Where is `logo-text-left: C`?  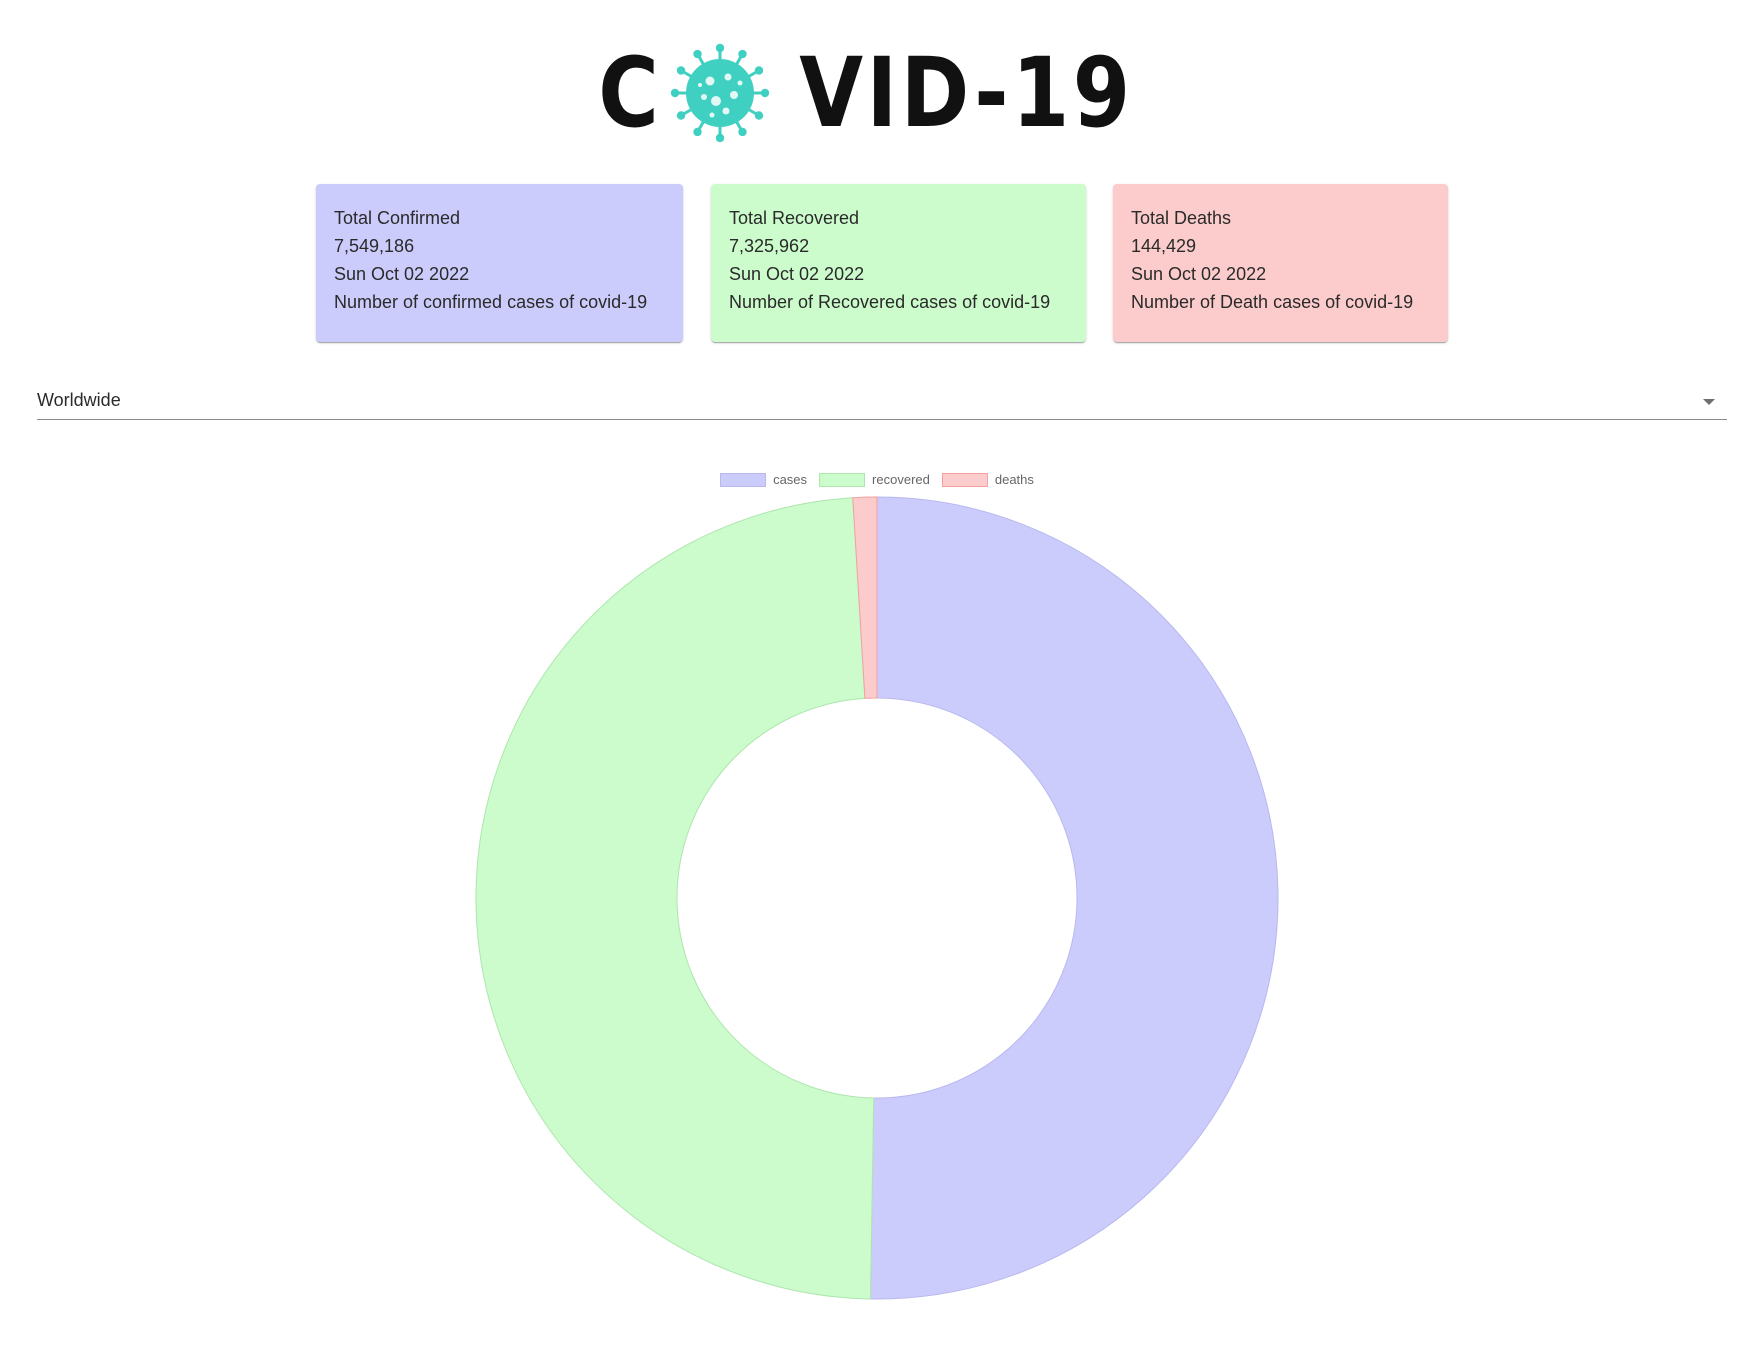
logo-text-left: C is located at coordinates (630, 93).